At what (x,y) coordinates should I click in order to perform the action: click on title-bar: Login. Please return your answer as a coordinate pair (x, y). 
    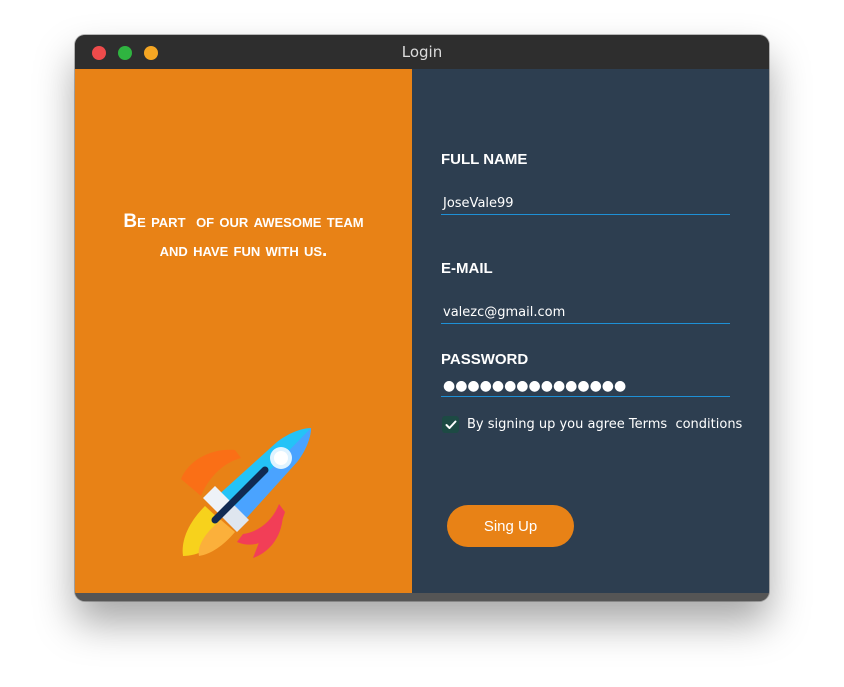
    Looking at the image, I should click on (422, 52).